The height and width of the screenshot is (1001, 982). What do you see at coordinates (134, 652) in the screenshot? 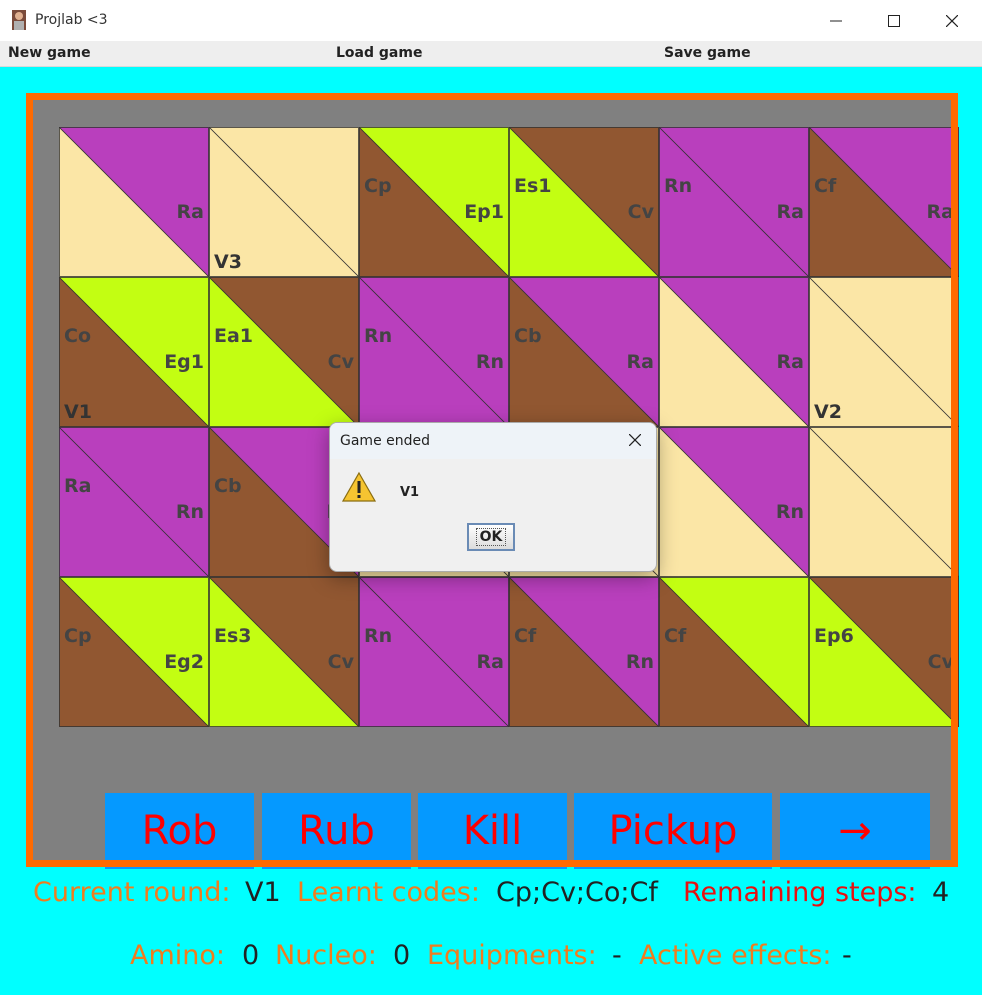
I see `board-field: Cp Eg2` at bounding box center [134, 652].